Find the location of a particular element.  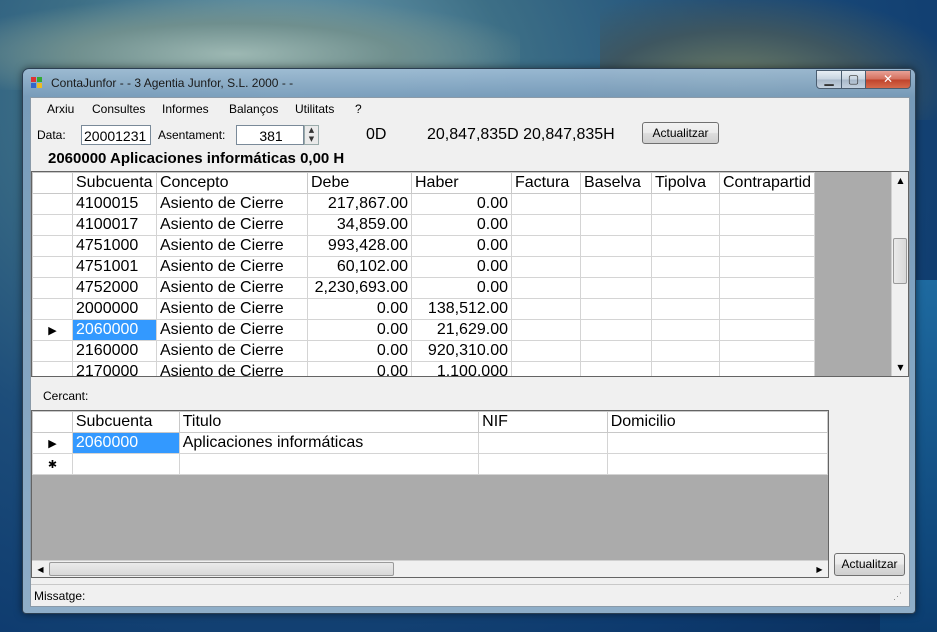

menu-consultes: Consultes is located at coordinates (118, 109).